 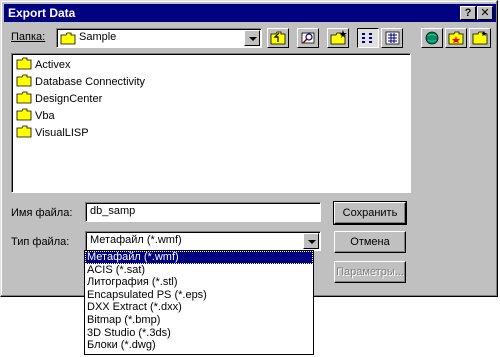 I want to click on filetype-value: Метафайл (*.wmf), so click(x=136, y=240).